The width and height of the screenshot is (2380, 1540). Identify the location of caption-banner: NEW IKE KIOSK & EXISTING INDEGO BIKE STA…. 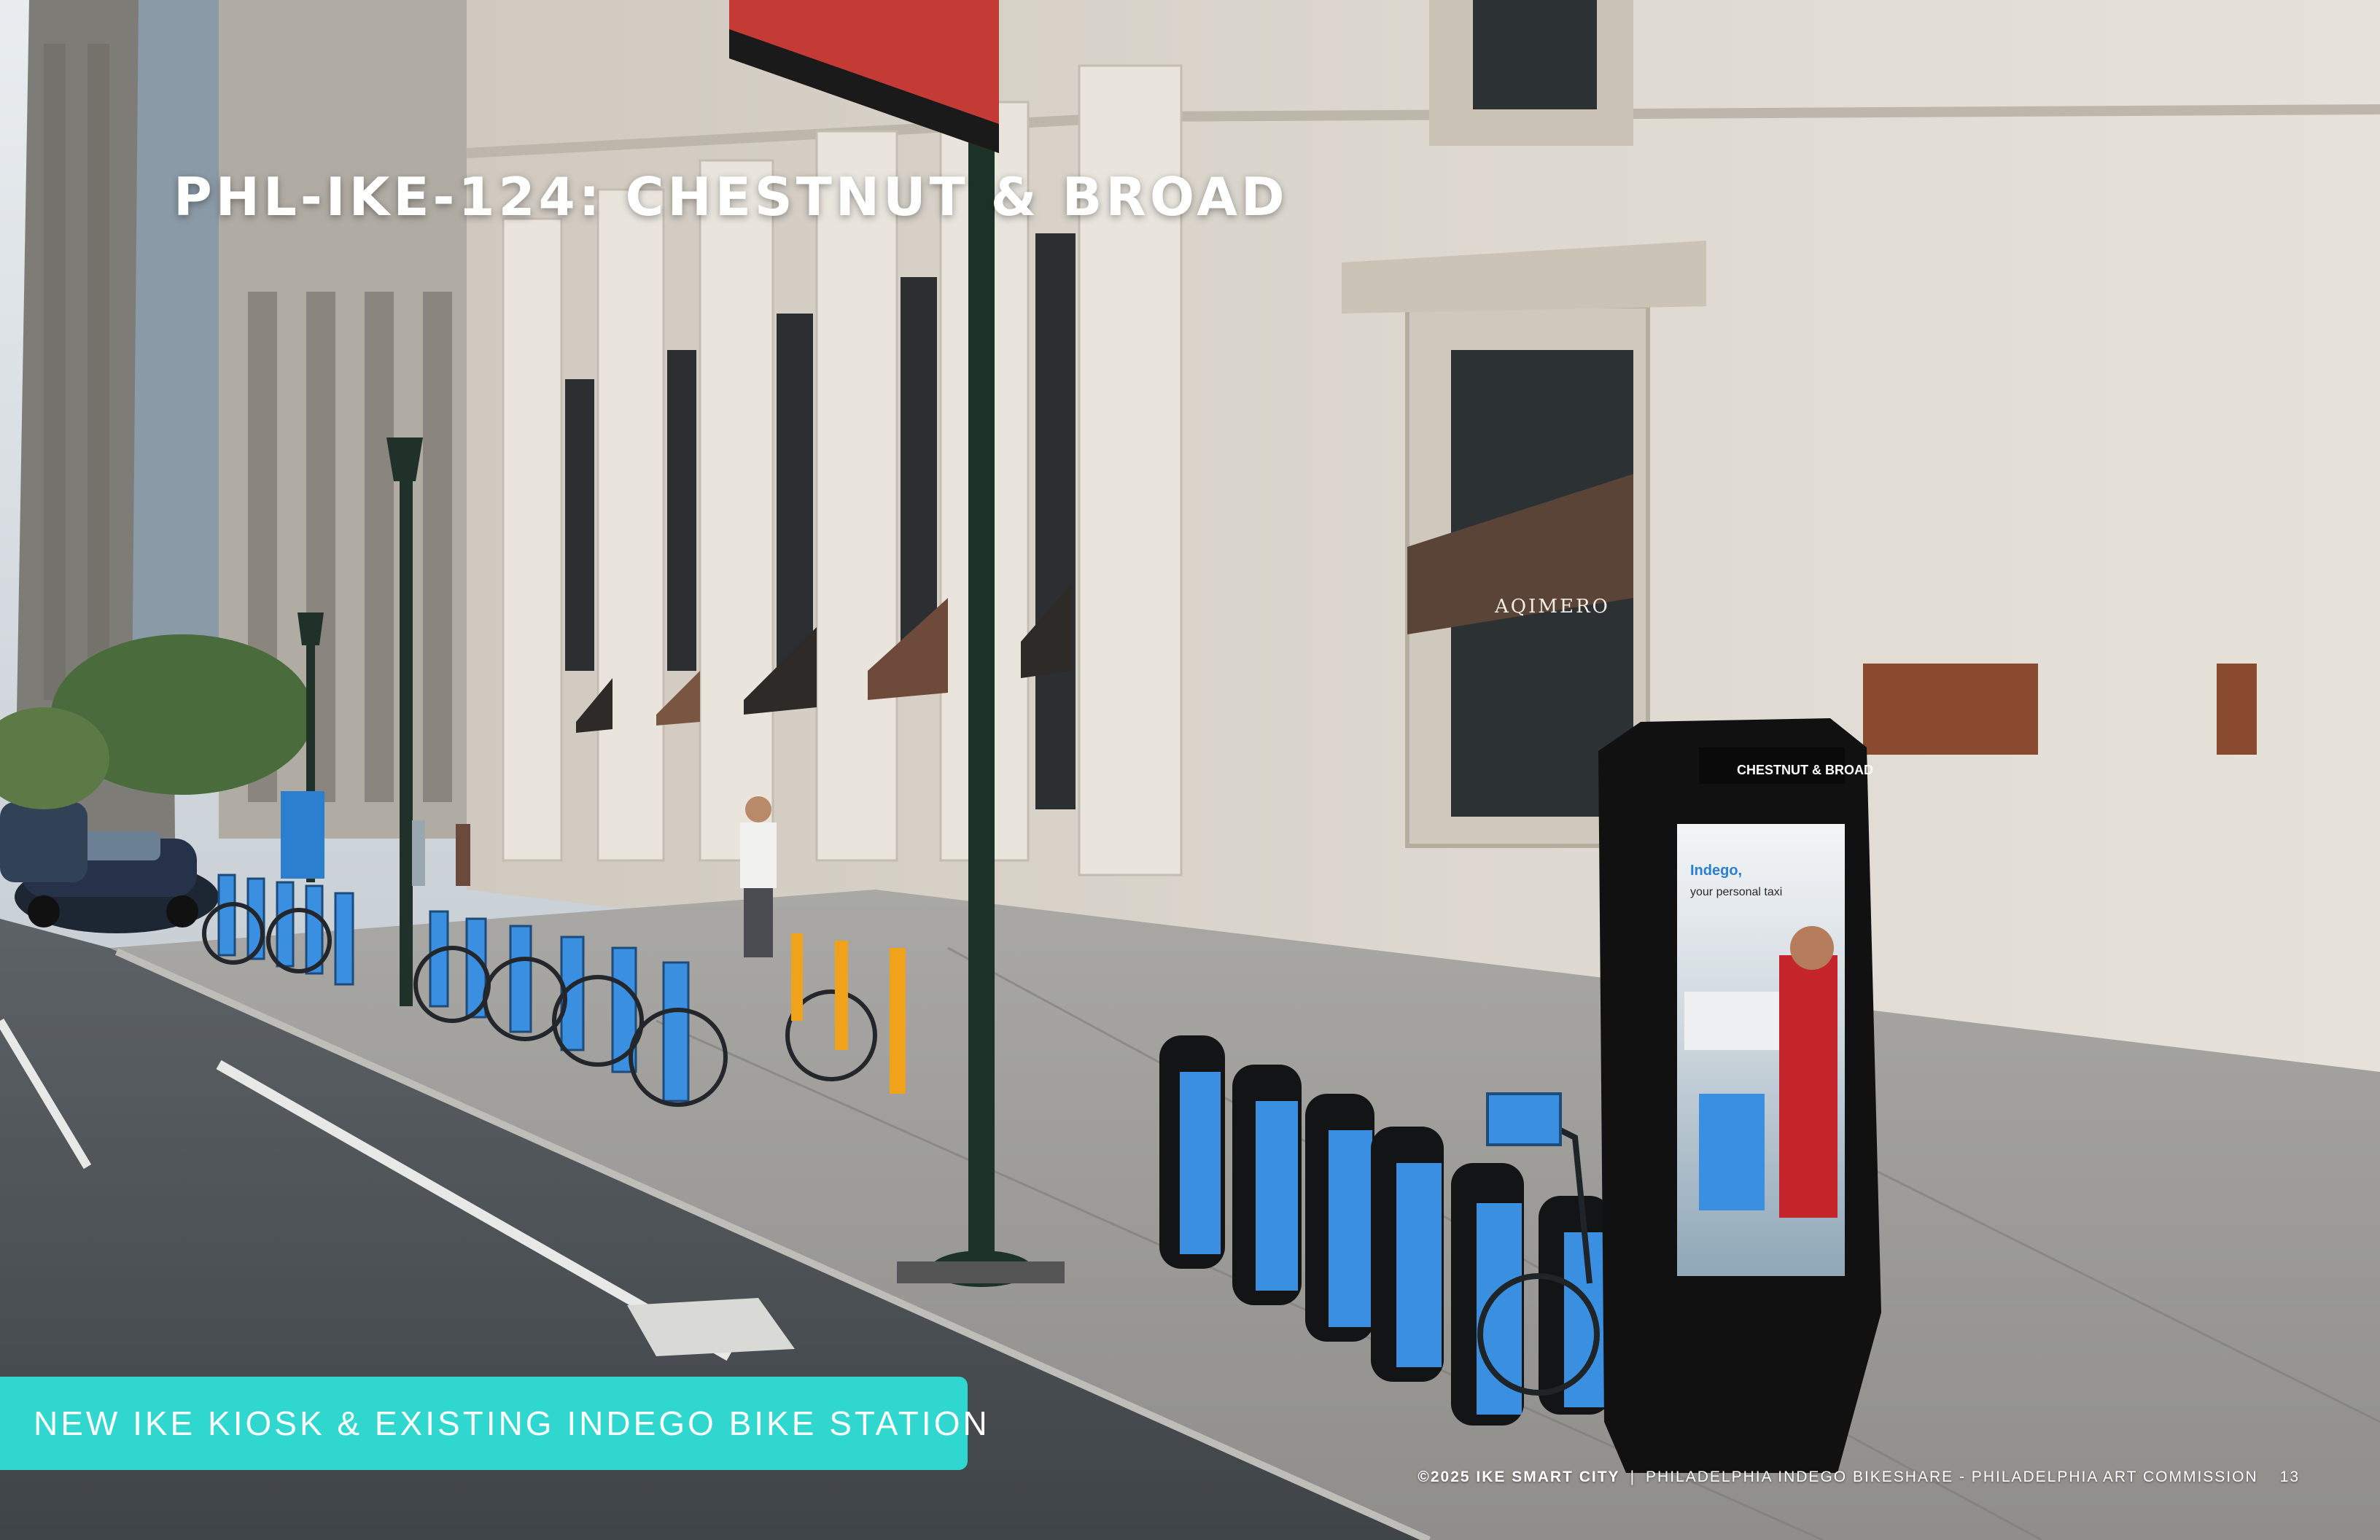
(493, 1423).